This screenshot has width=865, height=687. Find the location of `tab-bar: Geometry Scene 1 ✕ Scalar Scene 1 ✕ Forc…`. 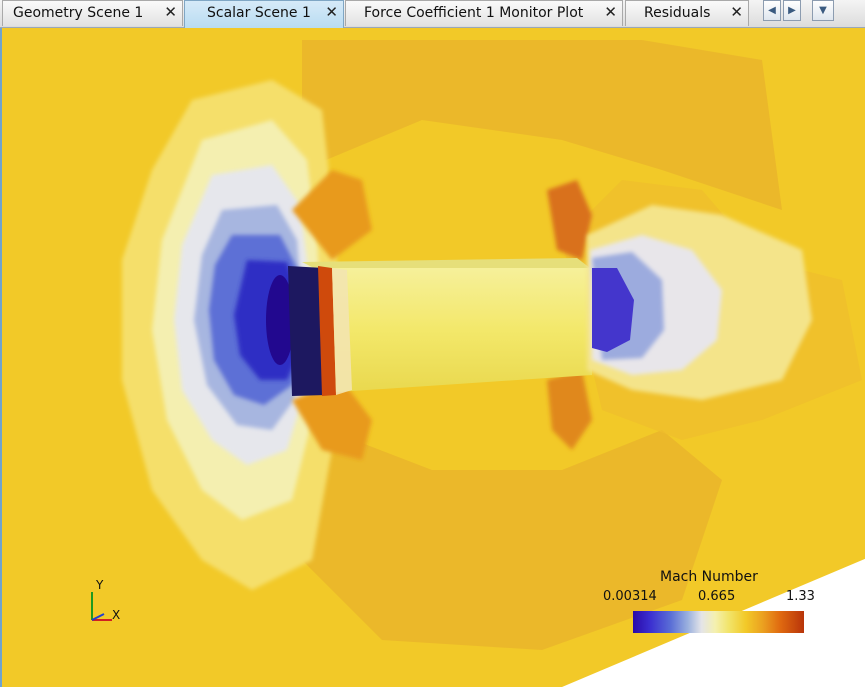

tab-bar: Geometry Scene 1 ✕ Scalar Scene 1 ✕ Forc… is located at coordinates (432, 14).